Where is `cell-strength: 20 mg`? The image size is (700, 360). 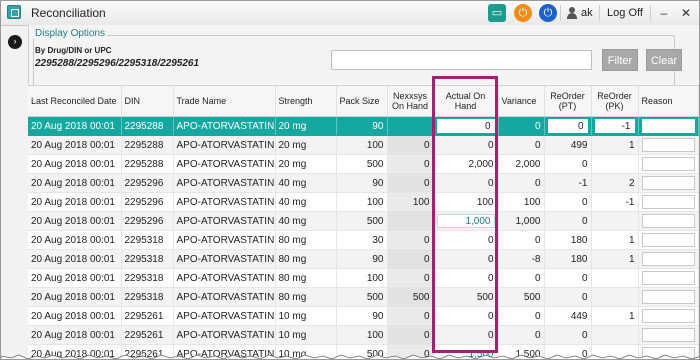 cell-strength: 20 mg is located at coordinates (306, 126).